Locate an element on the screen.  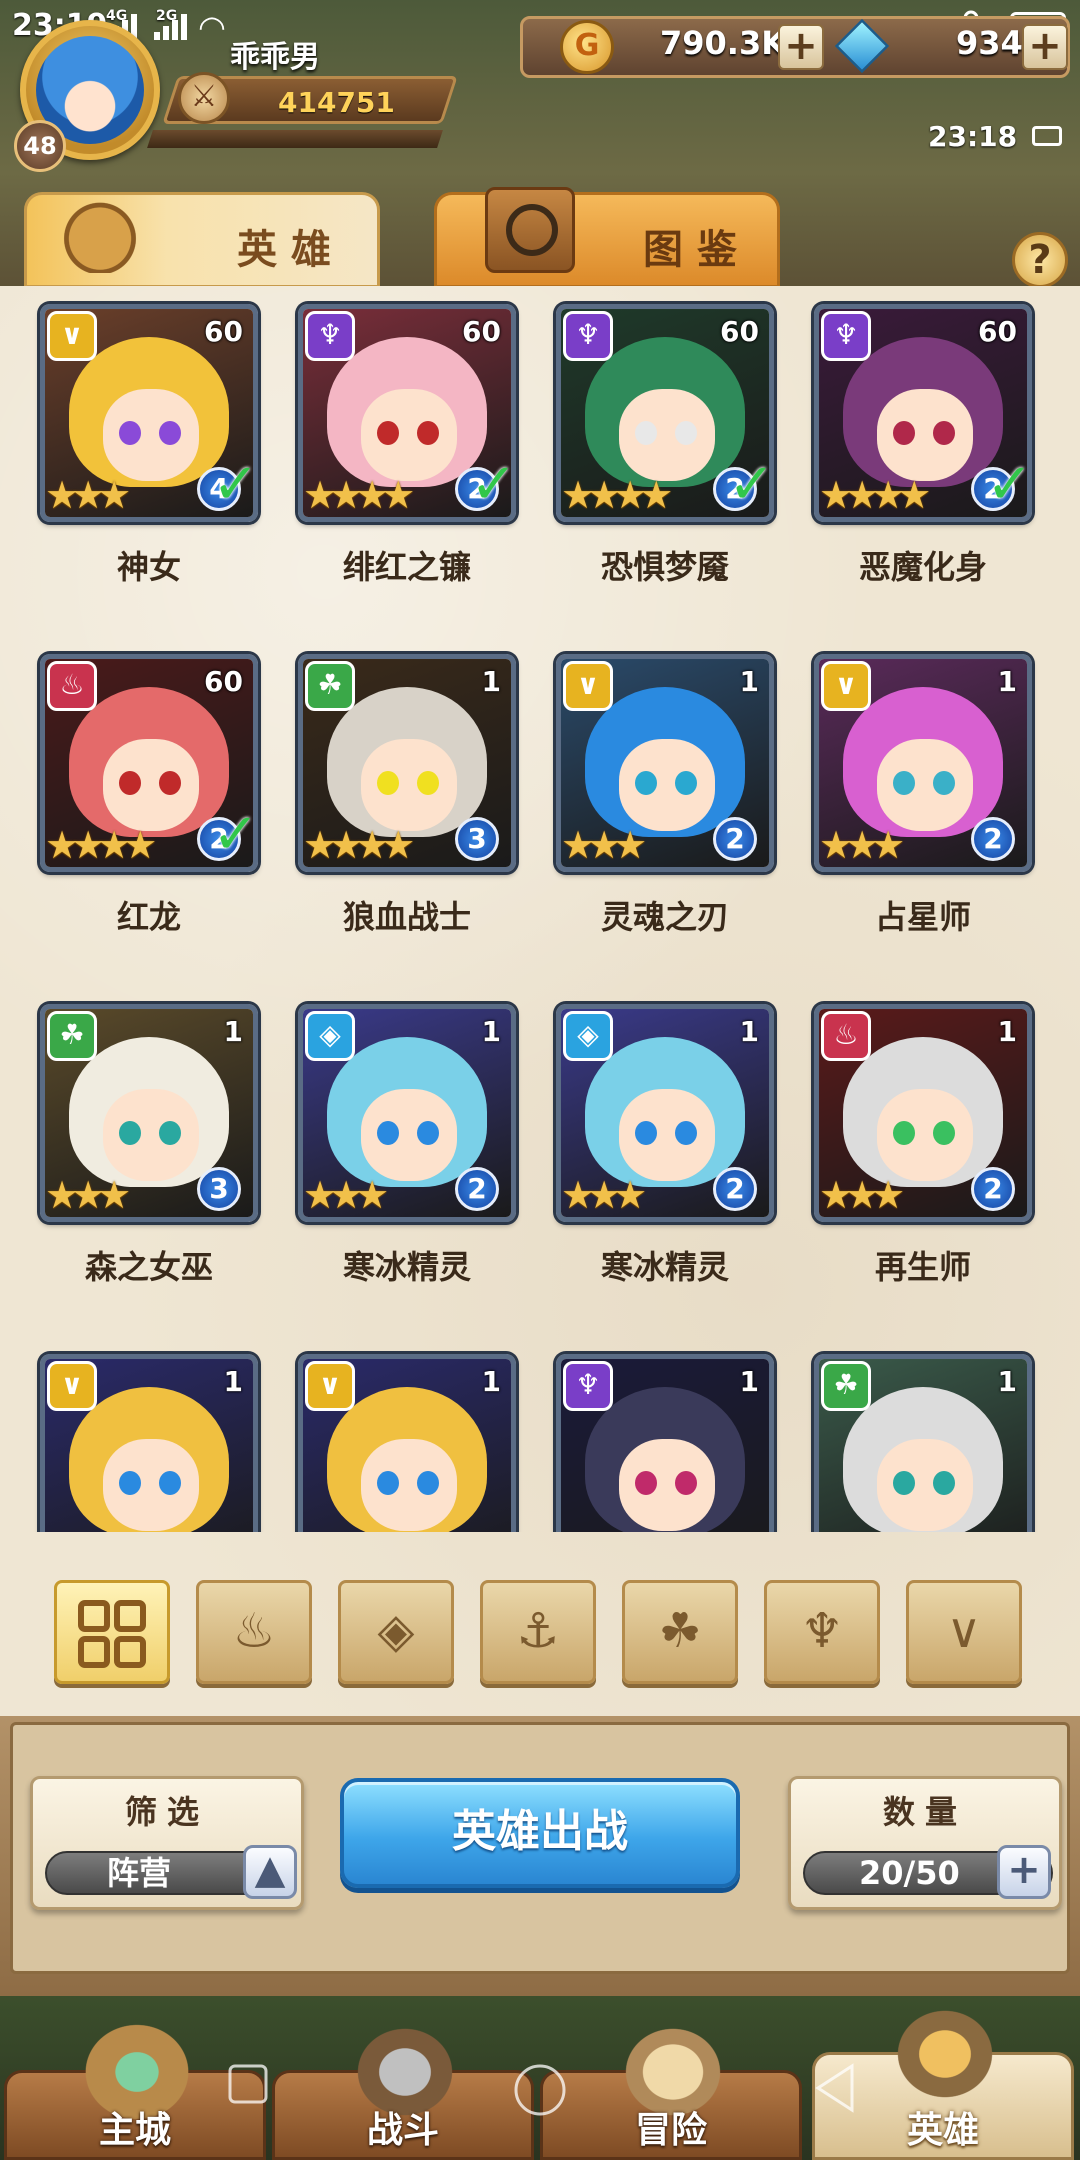
count-box: 数量 20/50 + is located at coordinates (925, 1843).